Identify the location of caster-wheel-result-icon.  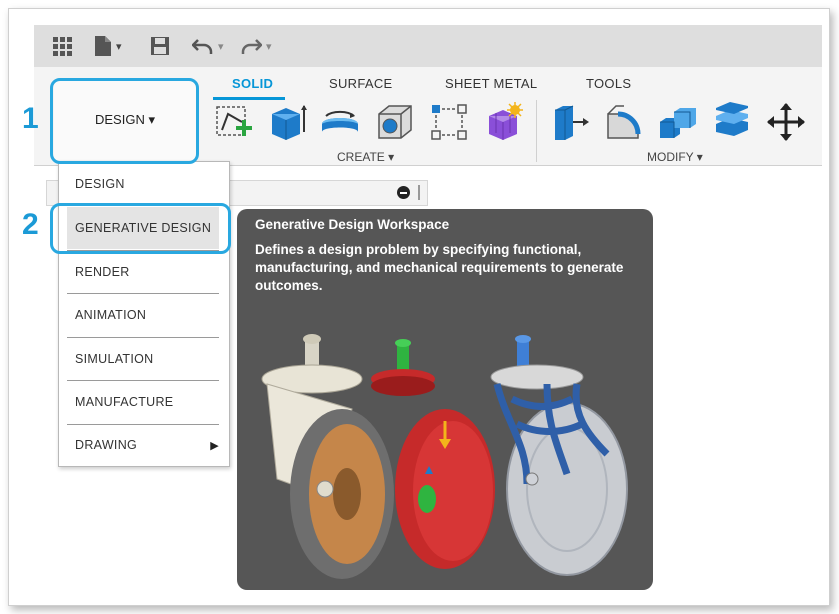
(559, 455).